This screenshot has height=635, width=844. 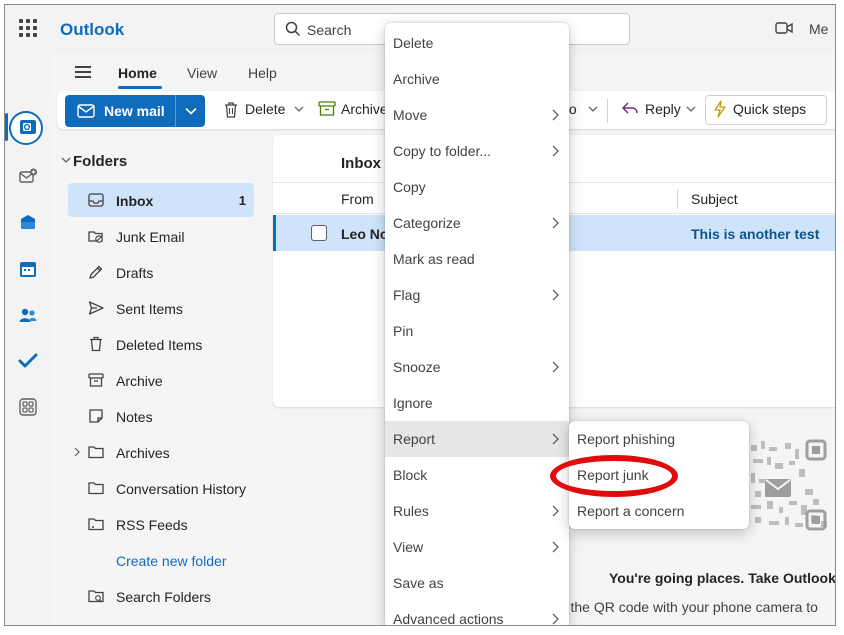 I want to click on archive-button: Archive, so click(x=364, y=109).